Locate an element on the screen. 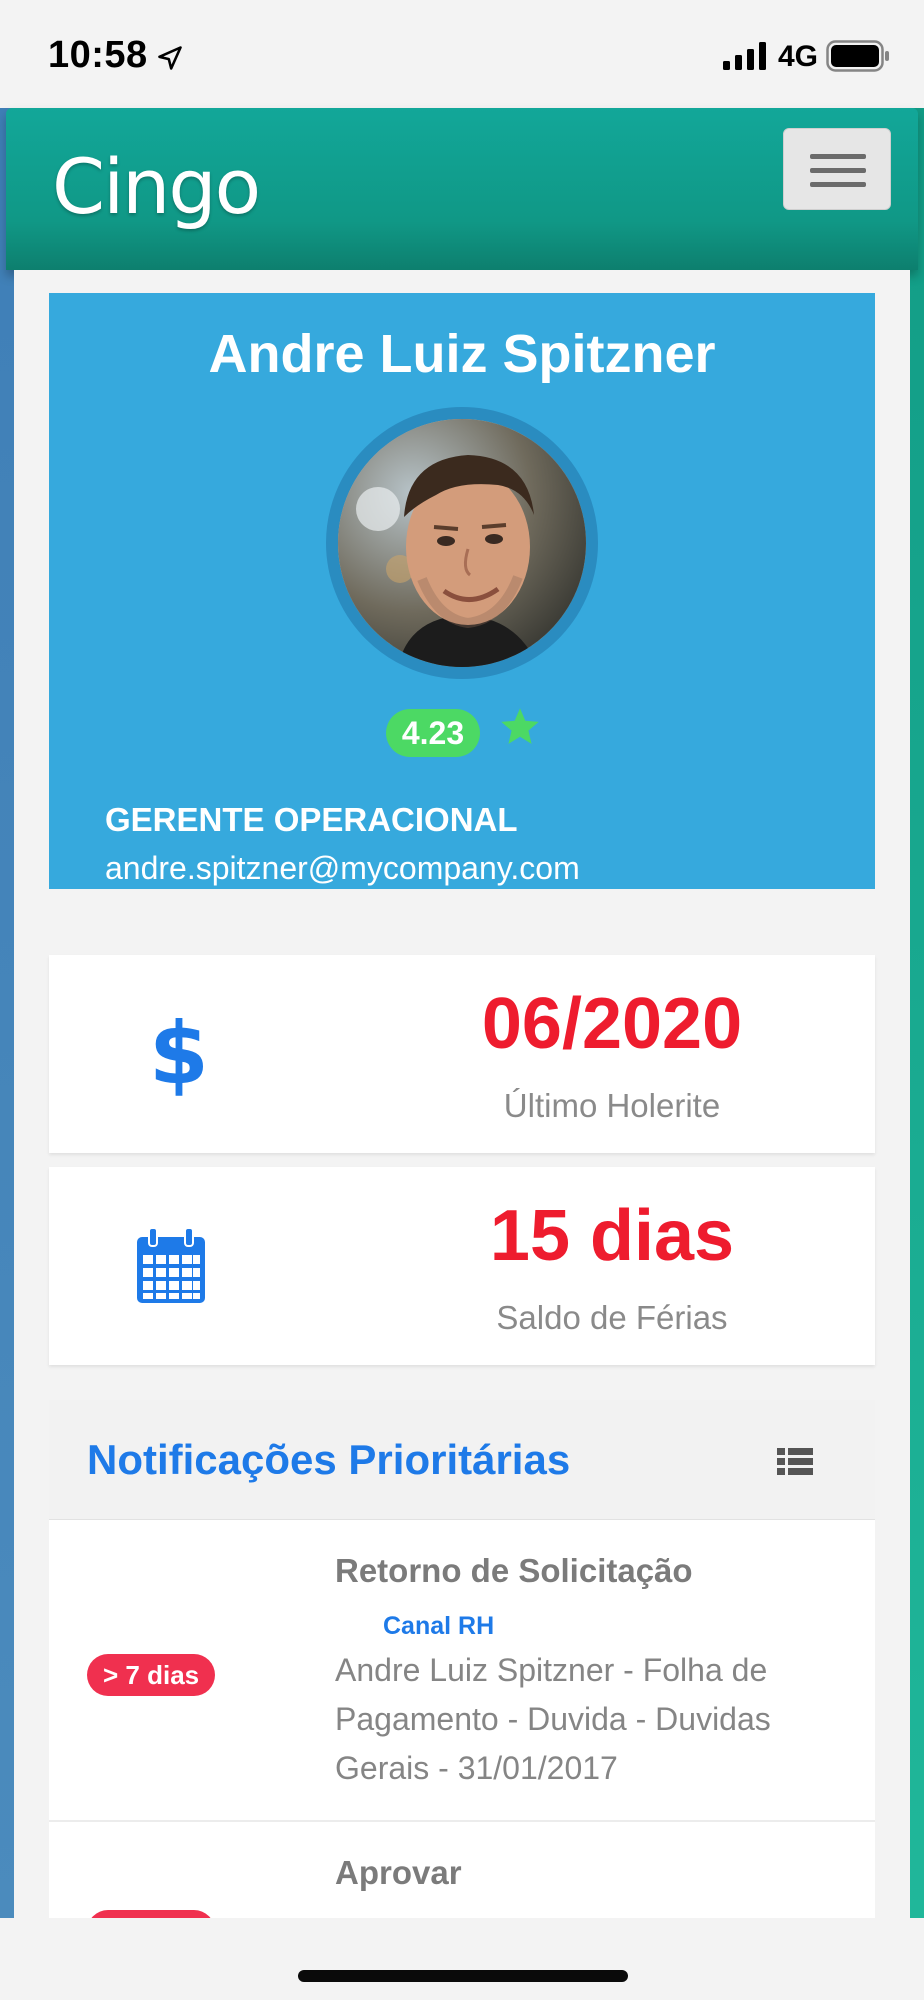 The height and width of the screenshot is (2000, 924). payslip-card: $ 06/2020 Último Holerite is located at coordinates (462, 1054).